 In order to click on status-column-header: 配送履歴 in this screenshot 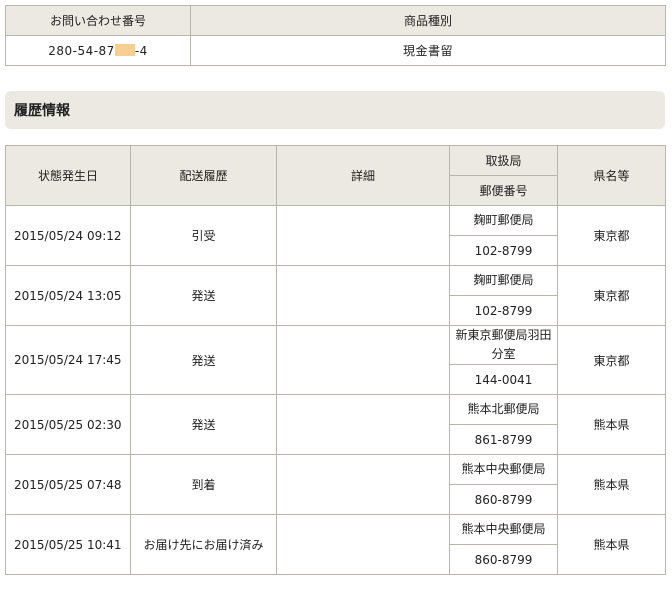, I will do `click(203, 175)`.